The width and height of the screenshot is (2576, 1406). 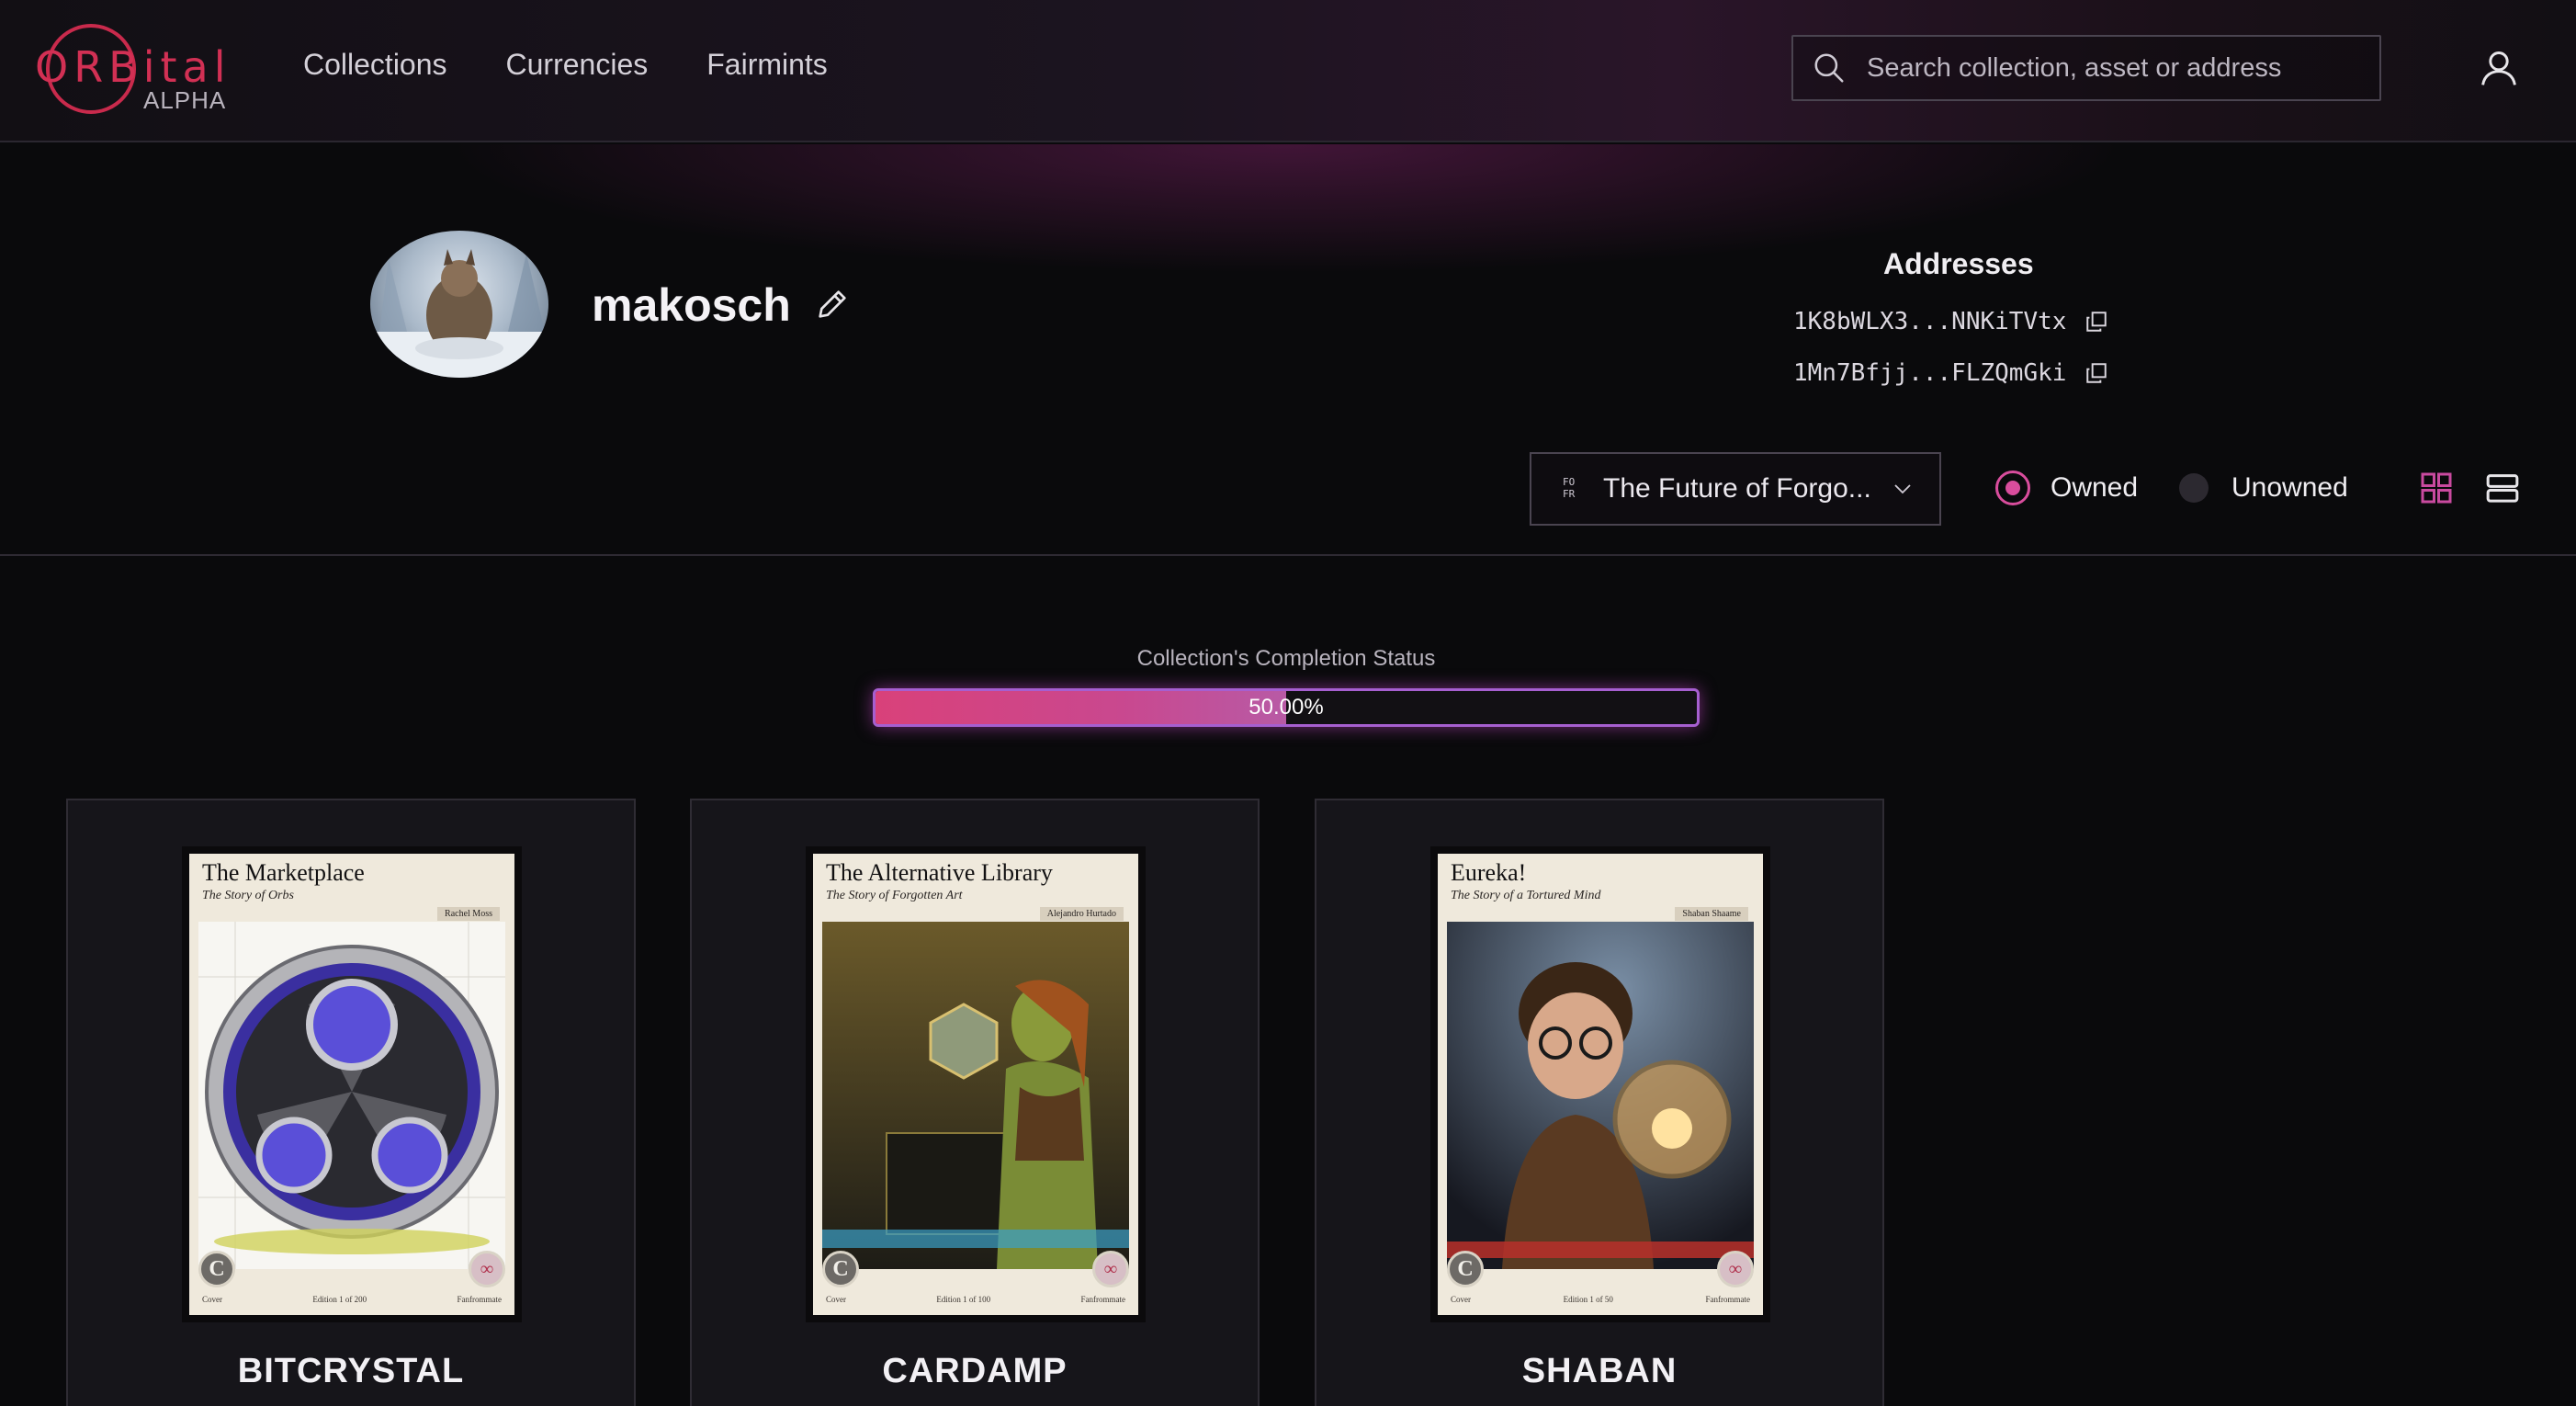 What do you see at coordinates (1286, 658) in the screenshot?
I see `completion-label: Collection's Completion Status` at bounding box center [1286, 658].